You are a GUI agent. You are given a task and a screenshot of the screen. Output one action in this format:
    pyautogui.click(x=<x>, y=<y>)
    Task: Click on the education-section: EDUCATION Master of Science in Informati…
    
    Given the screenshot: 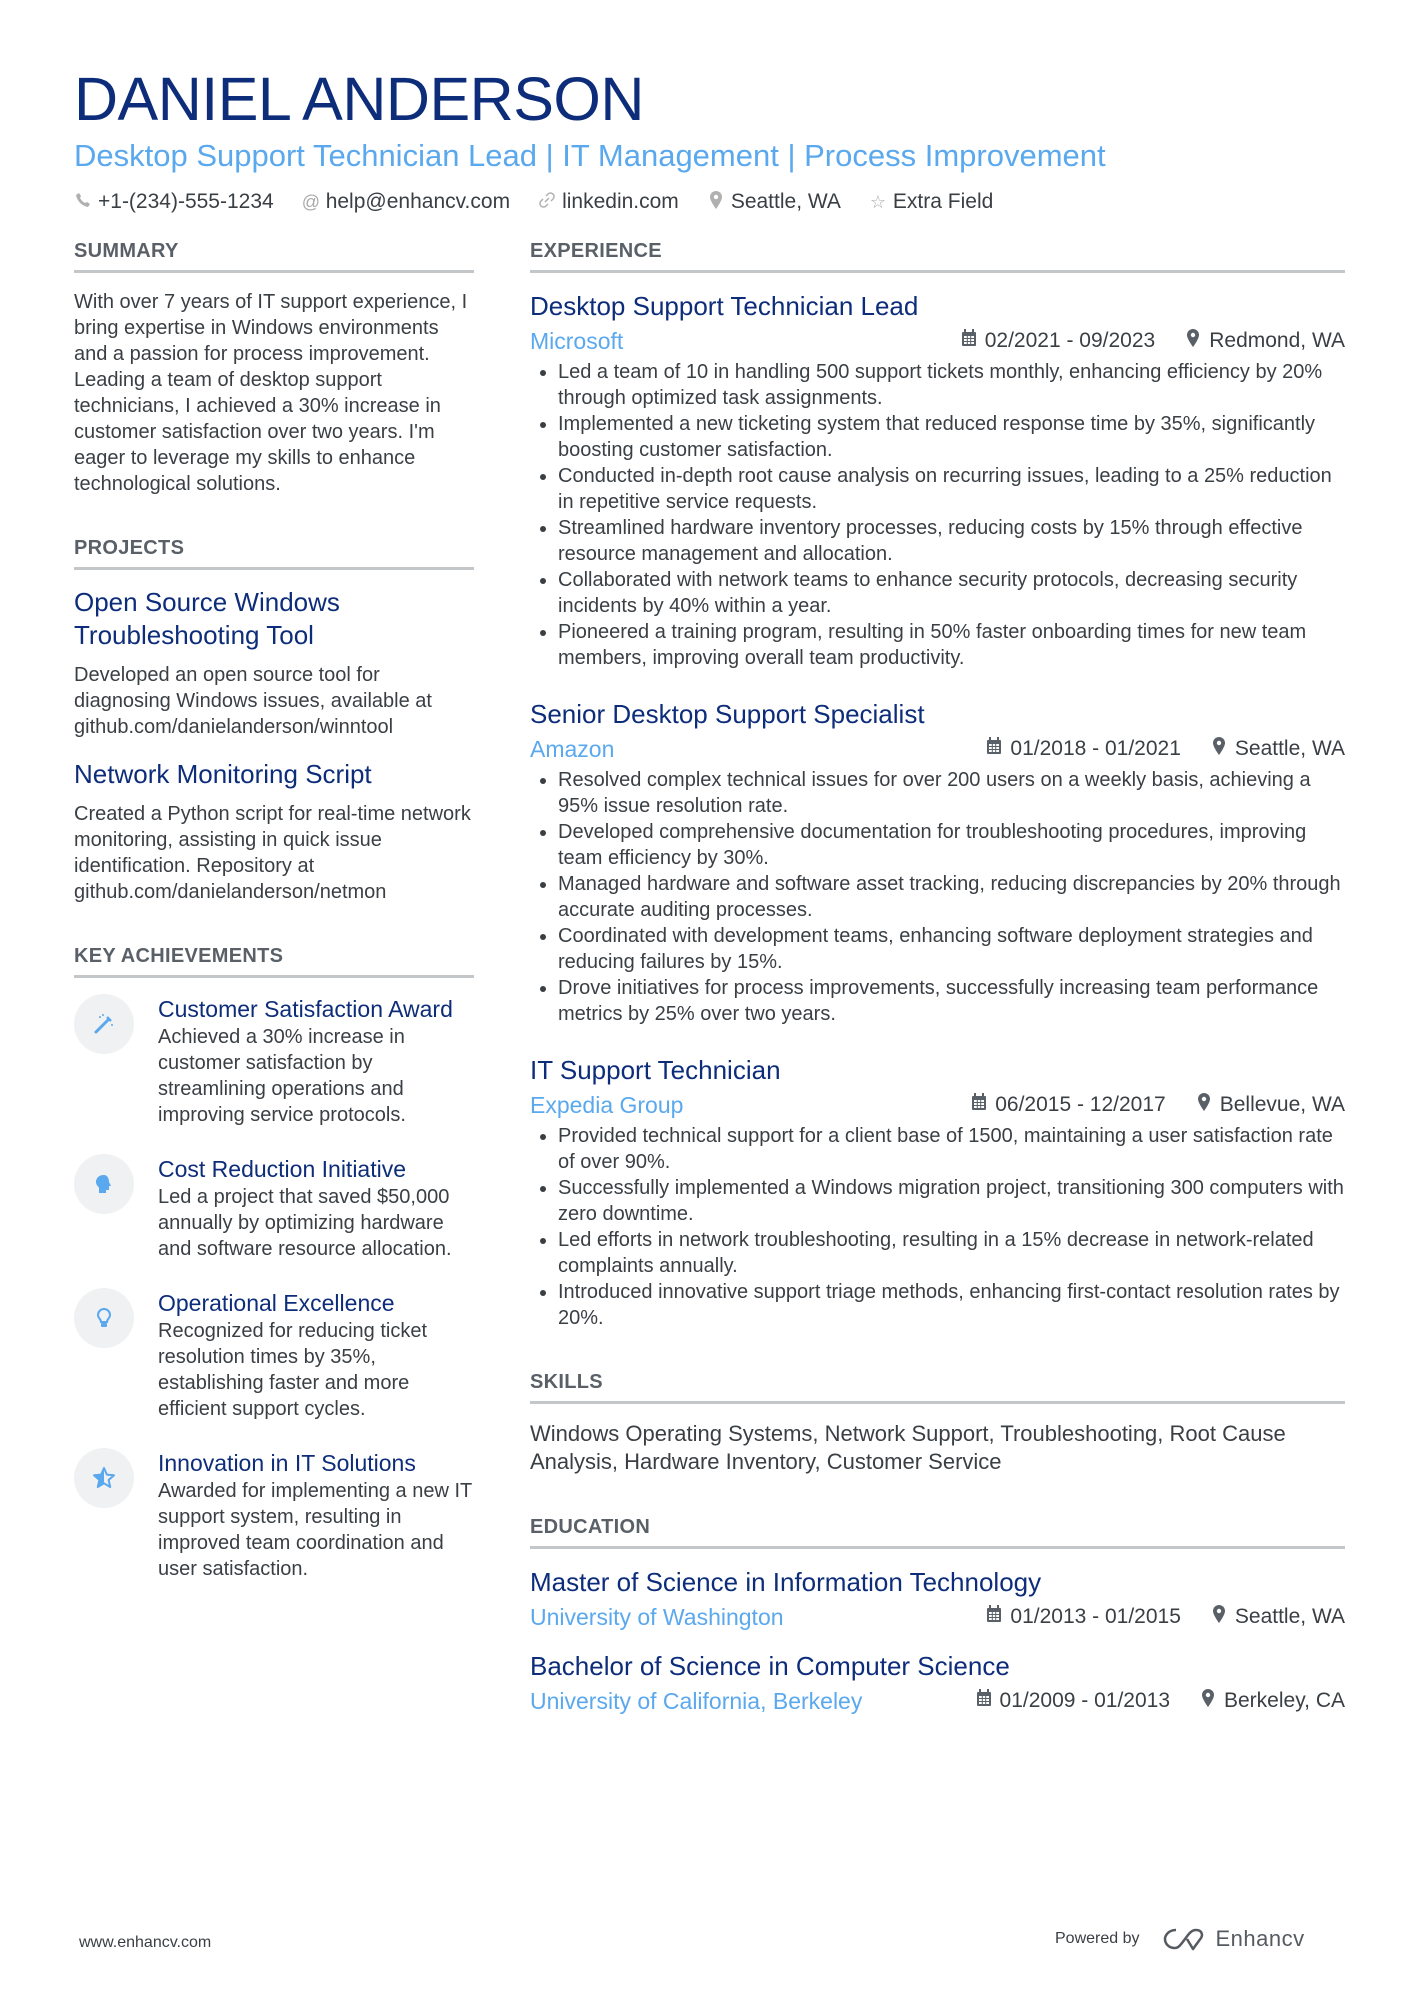 What is the action you would take?
    pyautogui.click(x=937, y=1615)
    